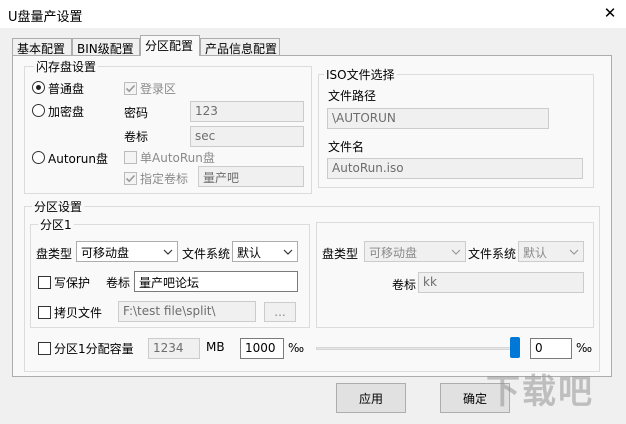  What do you see at coordinates (438, 118) in the screenshot?
I see `iso-path-field: \AUTORUN` at bounding box center [438, 118].